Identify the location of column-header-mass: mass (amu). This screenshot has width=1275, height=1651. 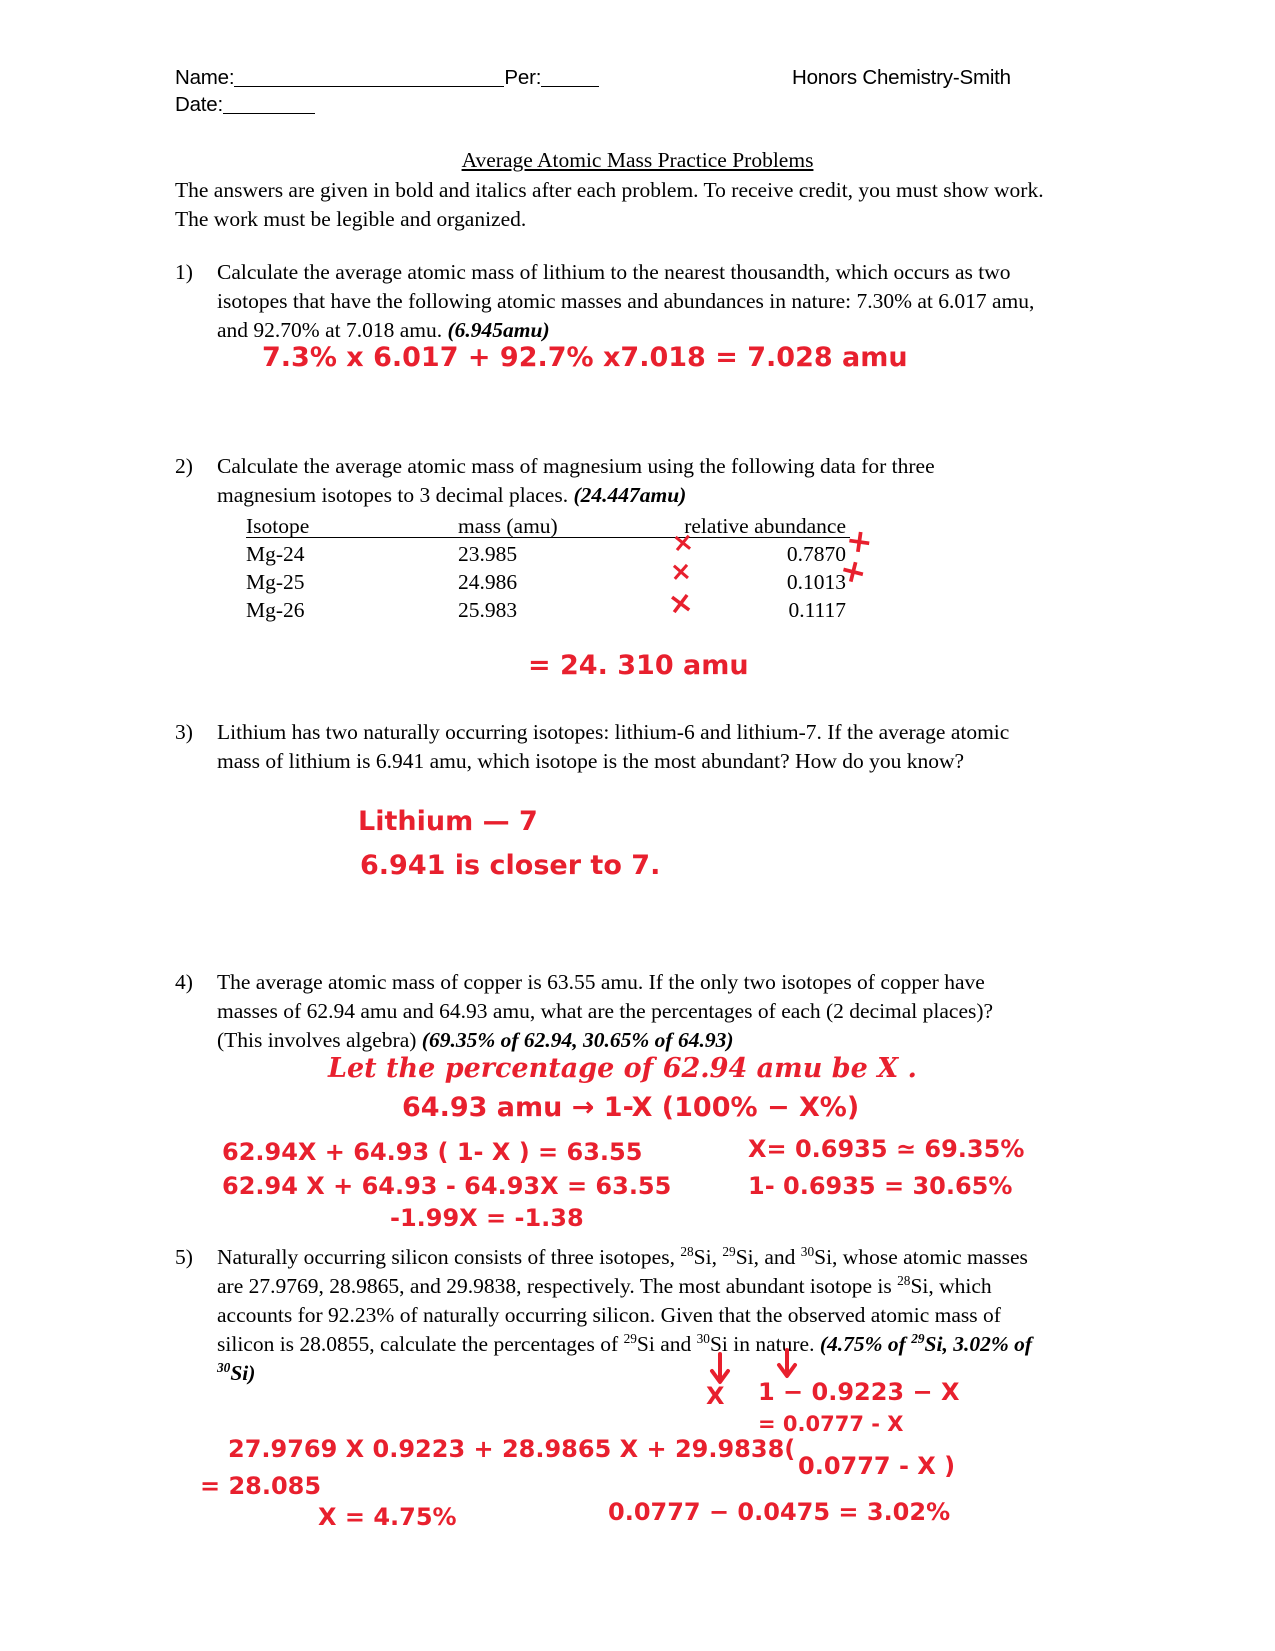
(508, 526).